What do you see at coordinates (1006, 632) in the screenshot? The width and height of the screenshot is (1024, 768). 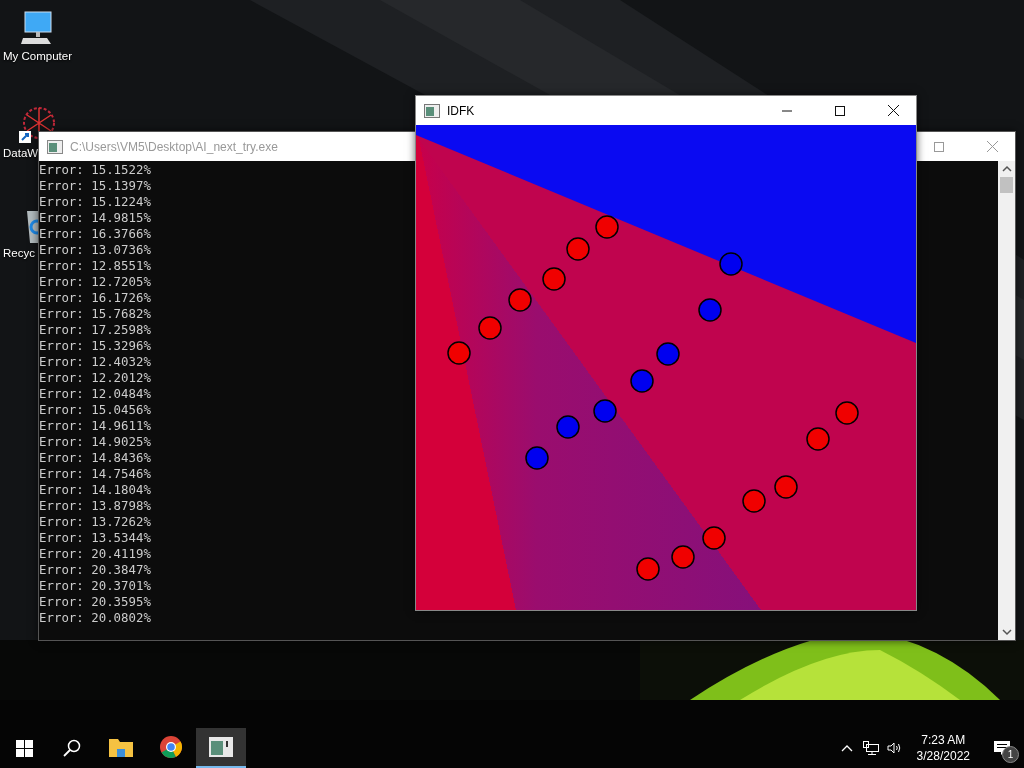 I see `scroll-down-icon` at bounding box center [1006, 632].